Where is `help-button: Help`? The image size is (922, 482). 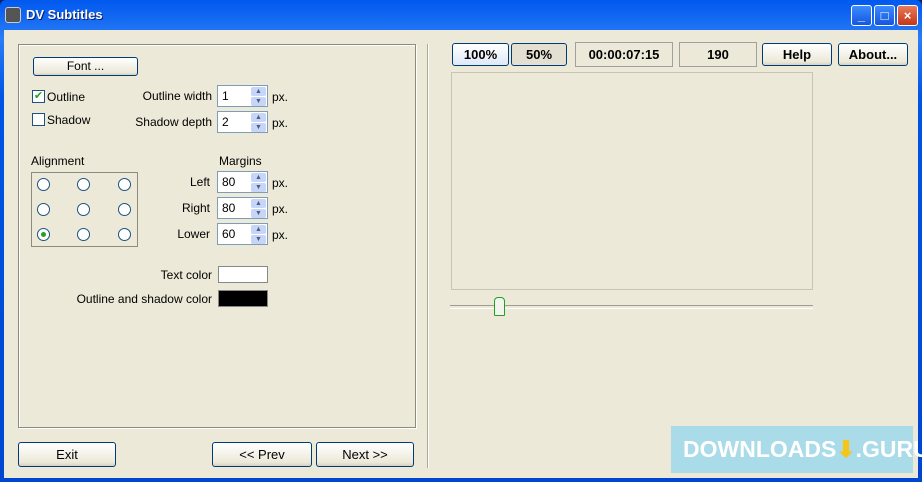
help-button: Help is located at coordinates (797, 54).